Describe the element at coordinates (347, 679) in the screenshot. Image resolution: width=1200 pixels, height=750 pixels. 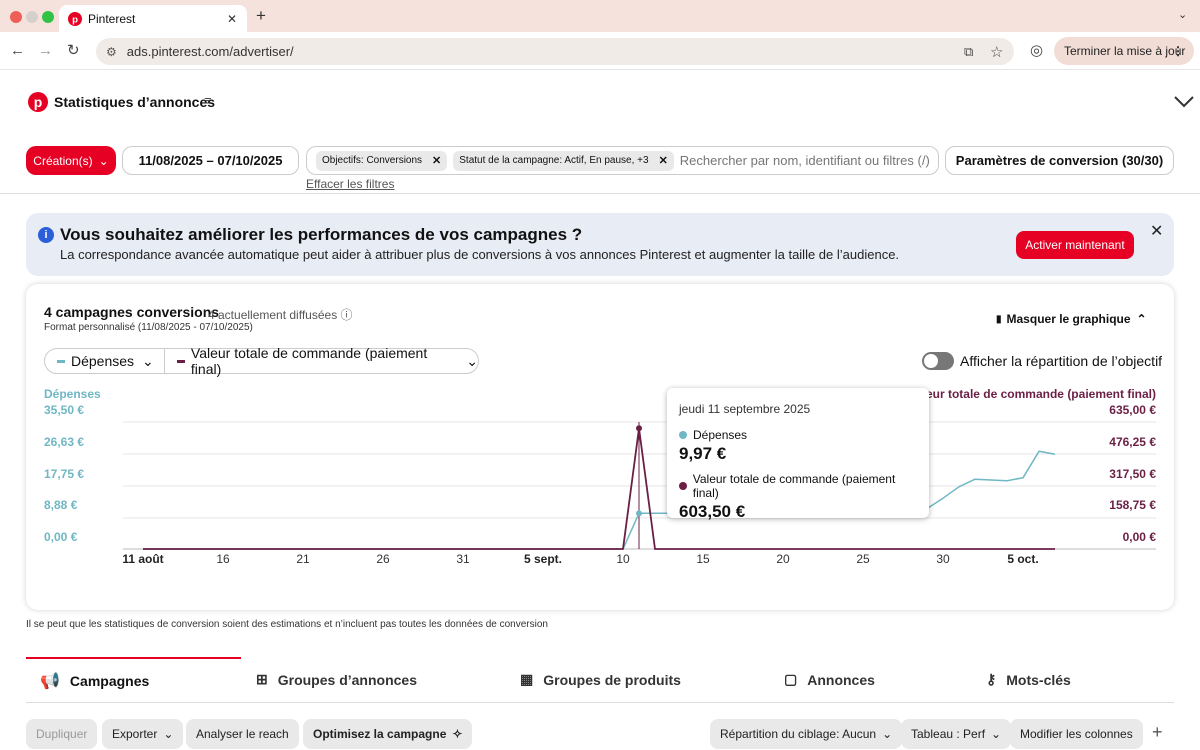
I see `tab-label: Groupes d’annonces` at that location.